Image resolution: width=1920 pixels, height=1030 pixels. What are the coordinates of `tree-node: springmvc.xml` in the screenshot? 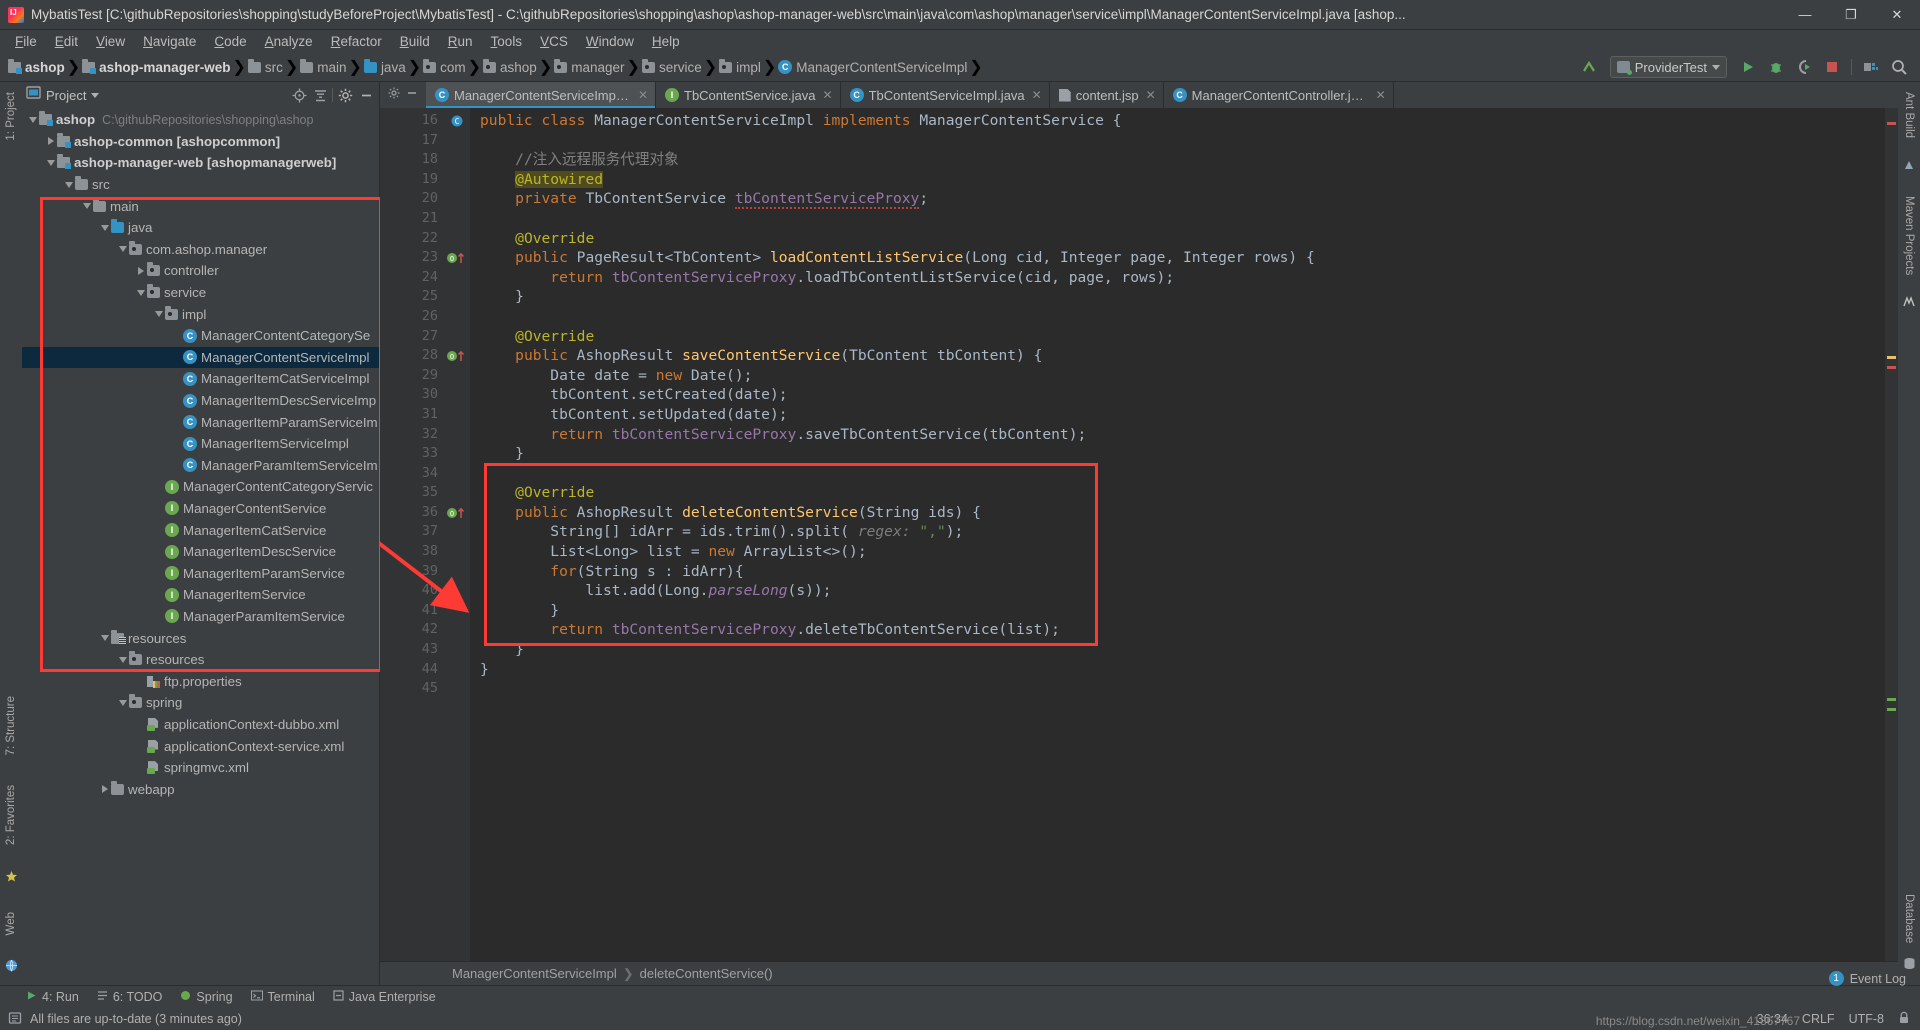 It's located at (200, 768).